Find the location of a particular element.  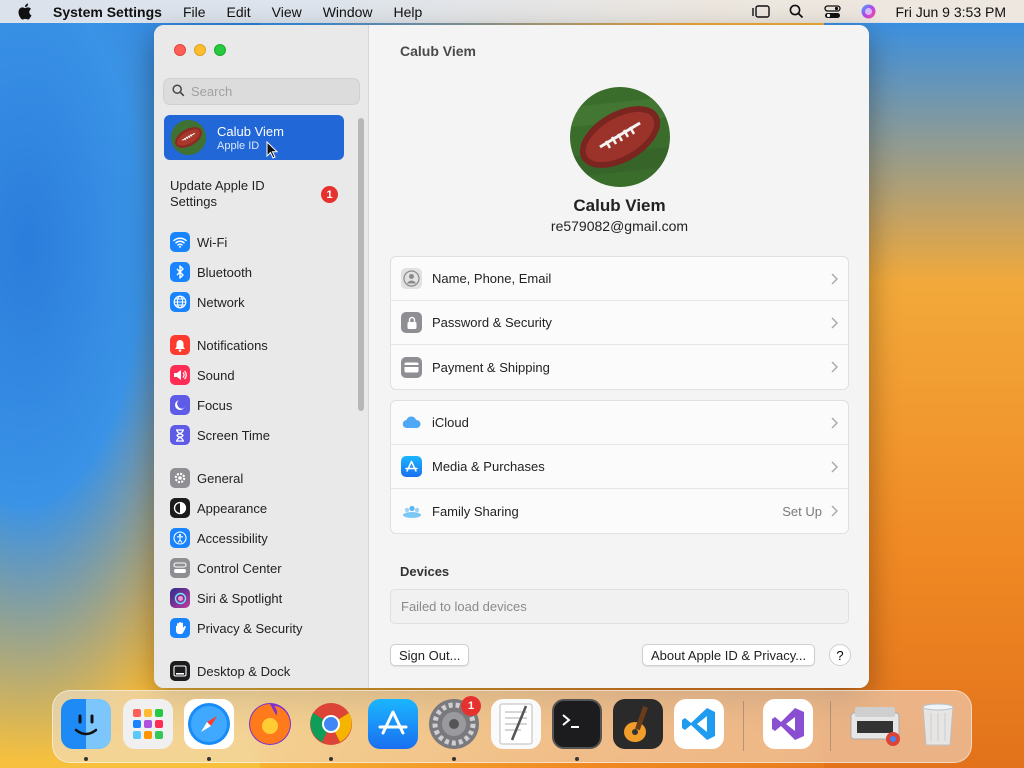

sidebar-item-label: Sound is located at coordinates (216, 375).